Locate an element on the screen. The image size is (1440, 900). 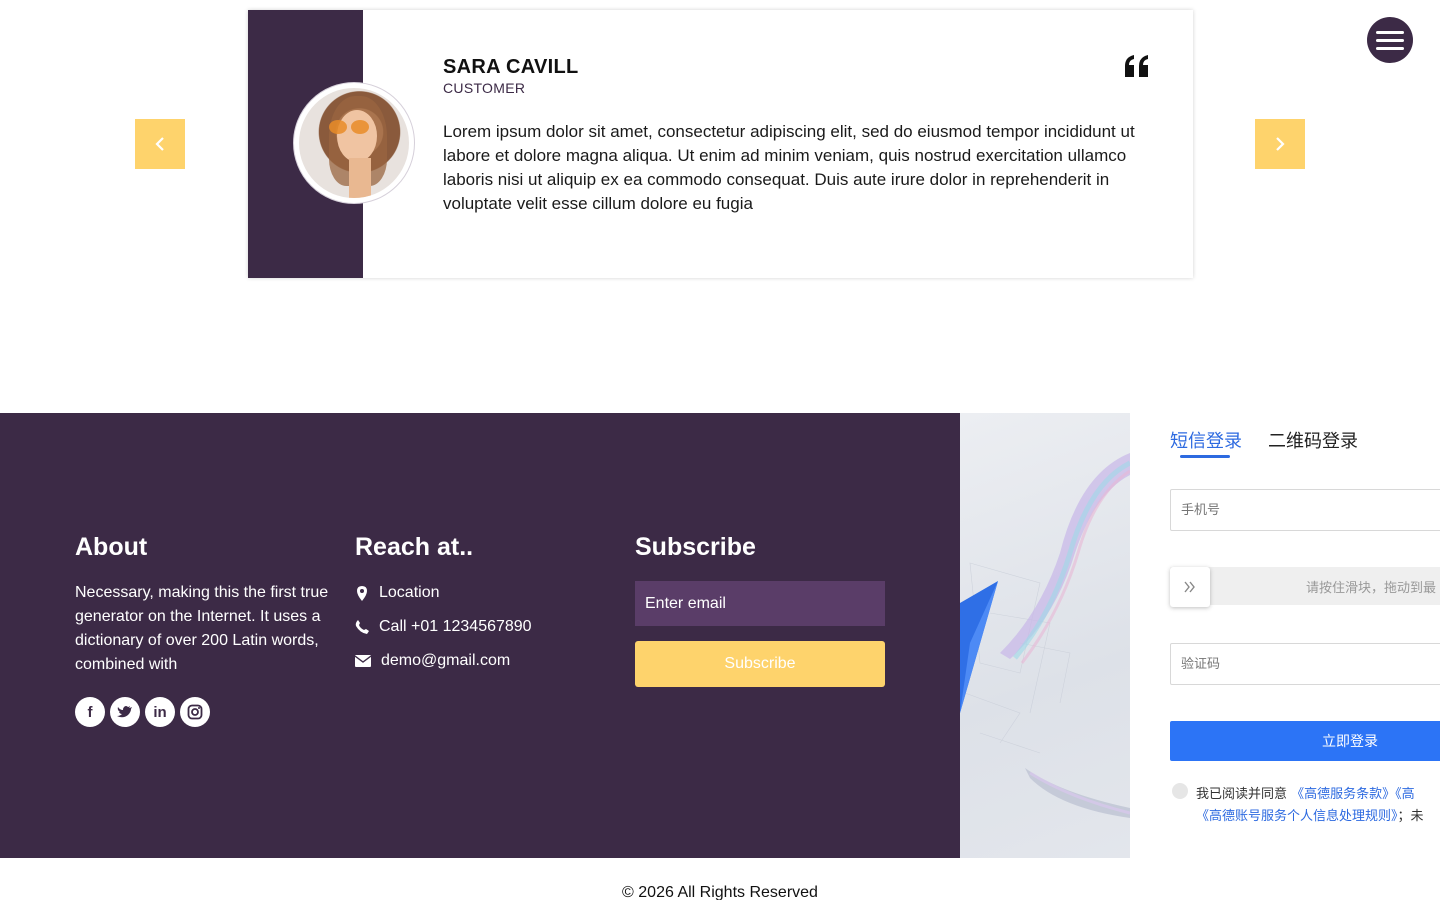
agreement-line-1: 我已阅读并同意 《高德服务条款》《高 is located at coordinates (1305, 792).